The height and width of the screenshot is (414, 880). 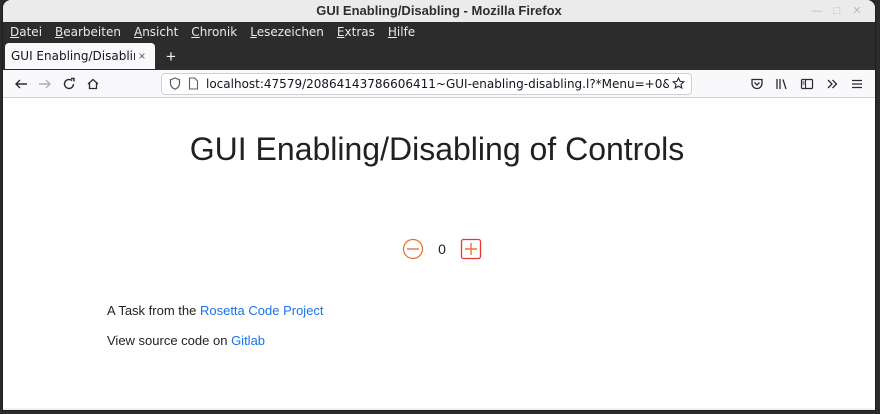 What do you see at coordinates (356, 32) in the screenshot?
I see `menu-extras: Extras` at bounding box center [356, 32].